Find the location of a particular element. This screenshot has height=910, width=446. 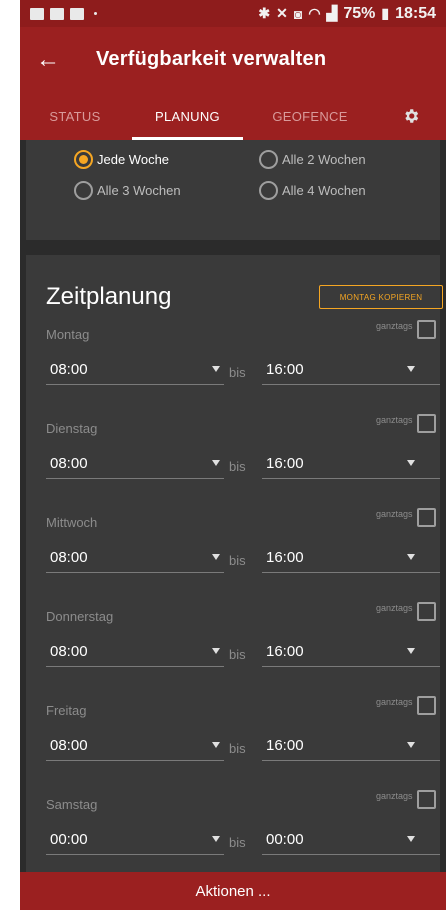

mail-icon is located at coordinates (57, 13).